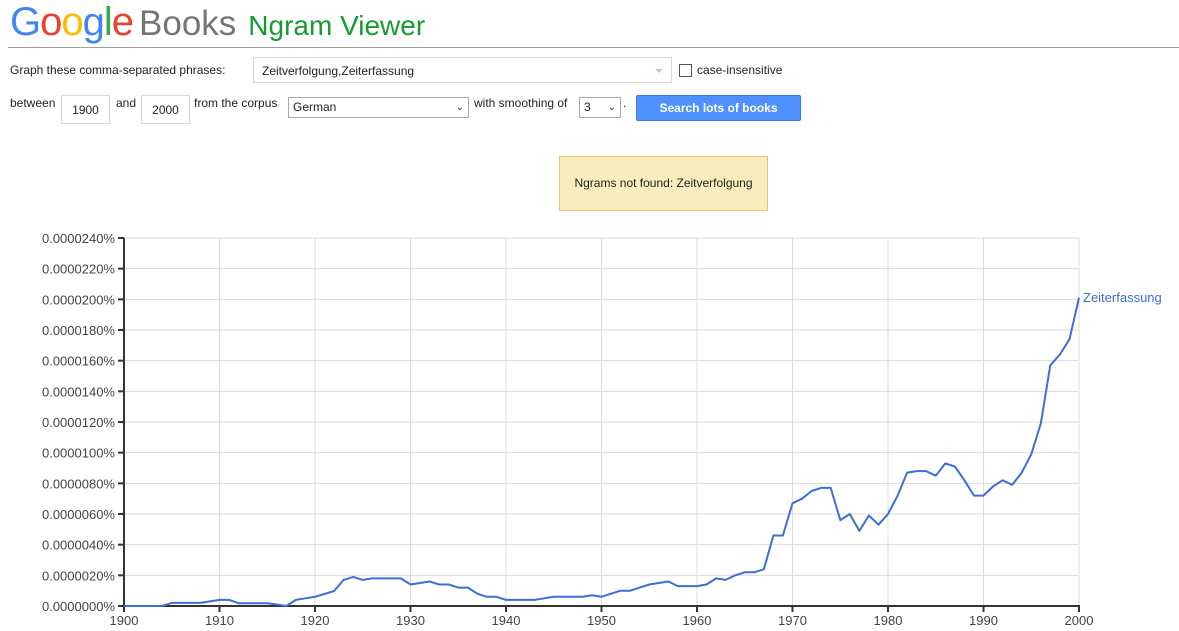 Image resolution: width=1179 pixels, height=631 pixels. Describe the element at coordinates (410, 620) in the screenshot. I see `x-tick-label: 1930` at that location.